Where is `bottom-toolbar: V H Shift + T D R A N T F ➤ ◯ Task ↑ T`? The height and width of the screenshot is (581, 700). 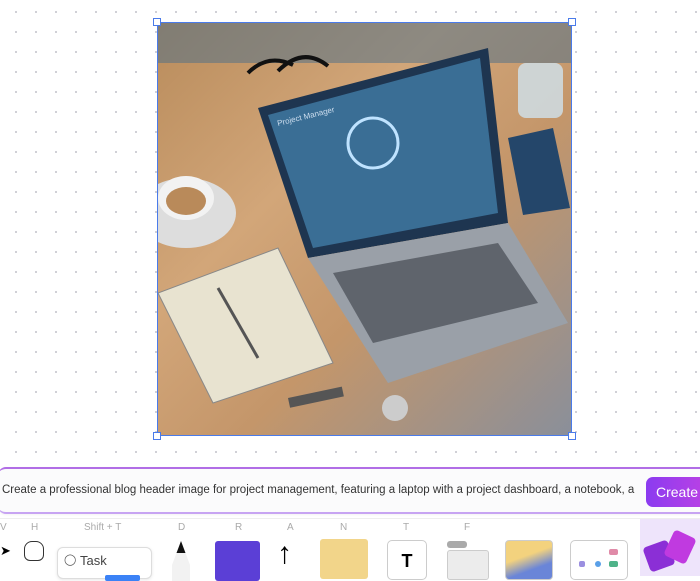 bottom-toolbar: V H Shift + T D R A N T F ➤ ◯ Task ↑ T is located at coordinates (350, 549).